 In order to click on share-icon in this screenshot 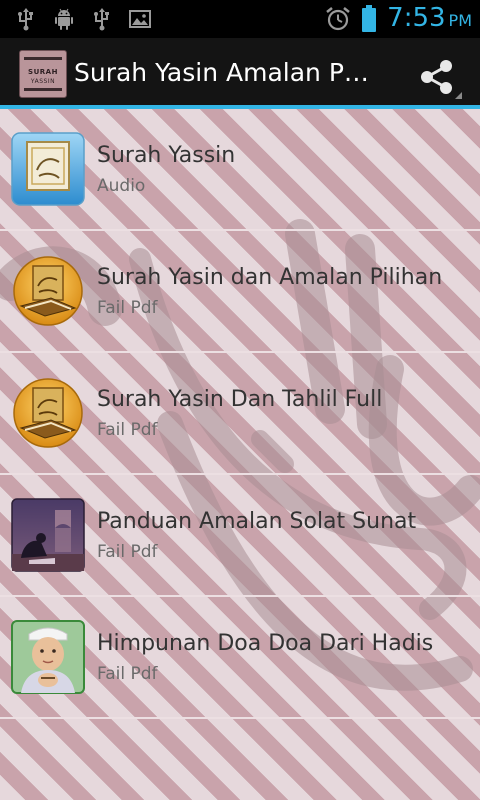, I will do `click(438, 77)`.